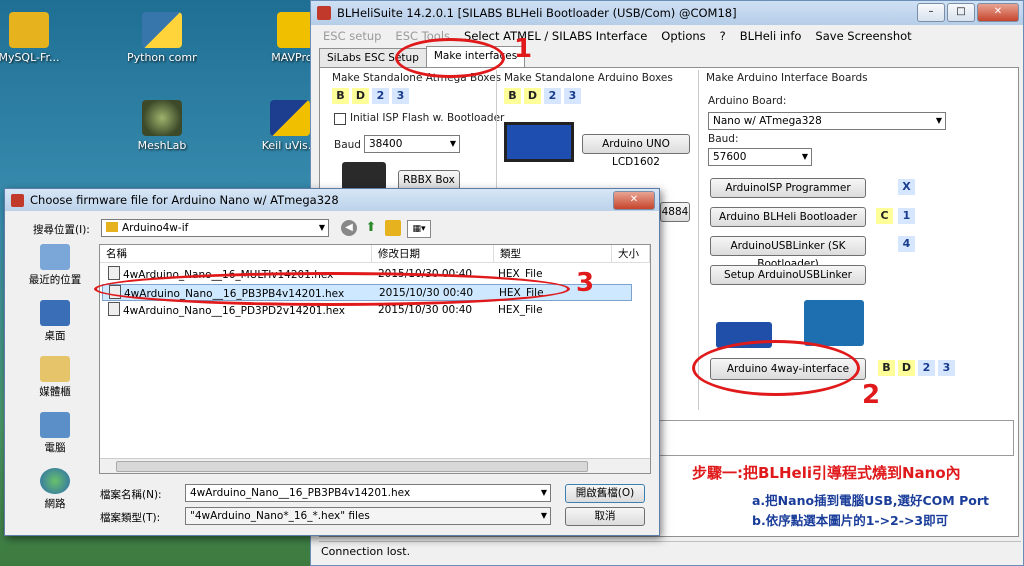  What do you see at coordinates (130, 518) in the screenshot?
I see `filetype-label: 檔案類型(T):` at bounding box center [130, 518].